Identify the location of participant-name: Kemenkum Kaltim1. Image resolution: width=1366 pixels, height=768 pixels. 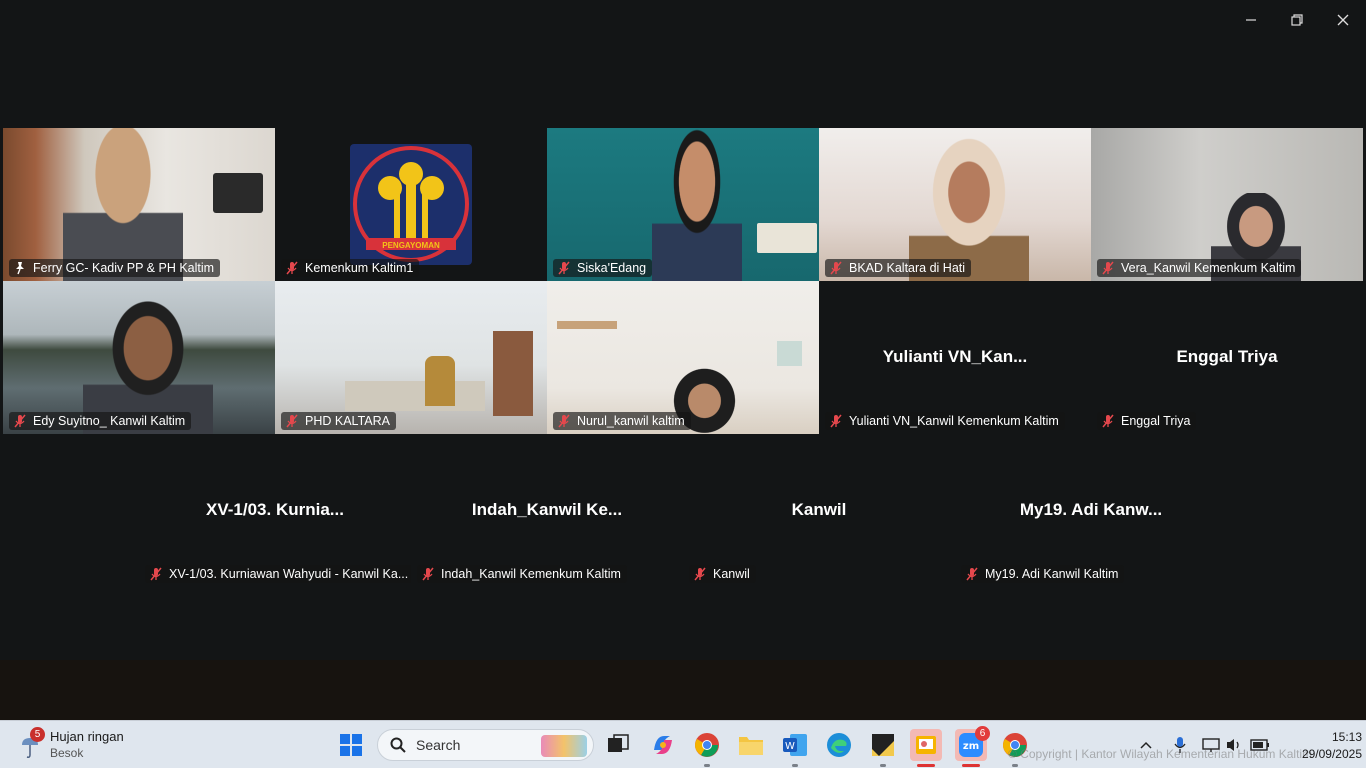
(359, 268).